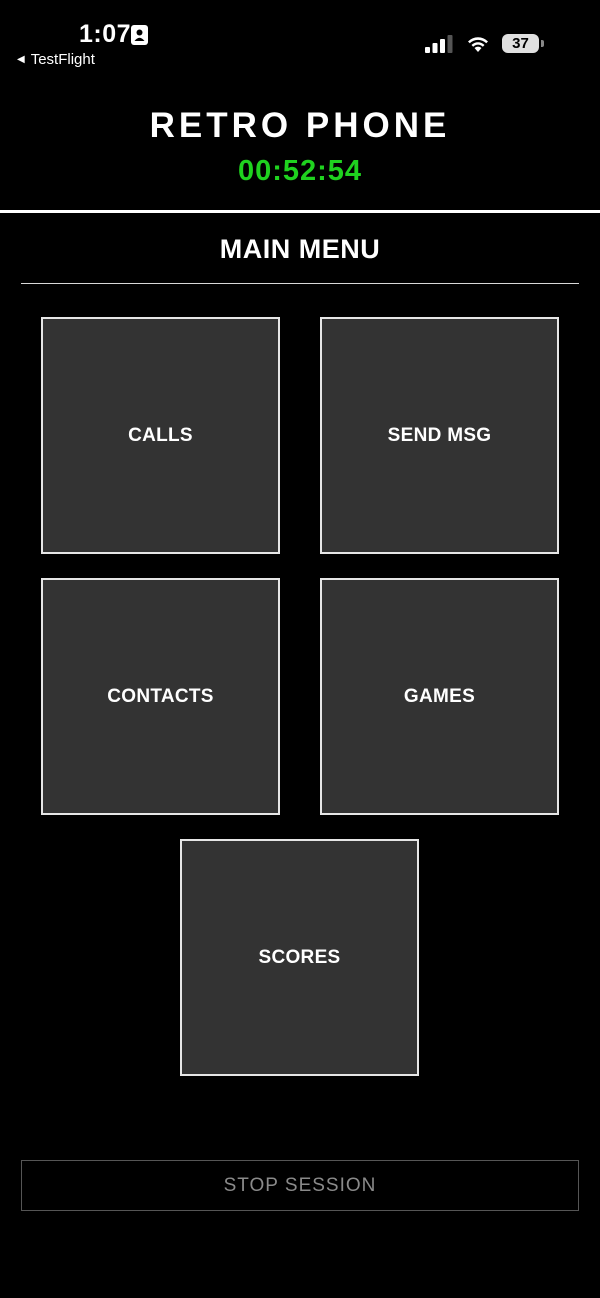 The height and width of the screenshot is (1298, 600). Describe the element at coordinates (300, 211) in the screenshot. I see `header-divider` at that location.